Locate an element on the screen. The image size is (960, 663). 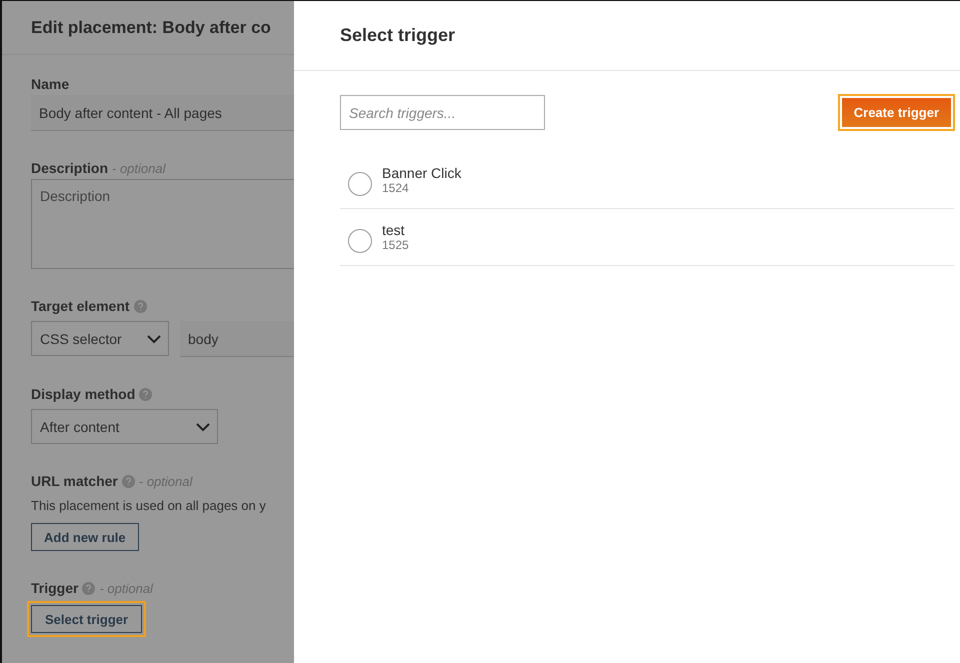
selector-field: body is located at coordinates (237, 339).